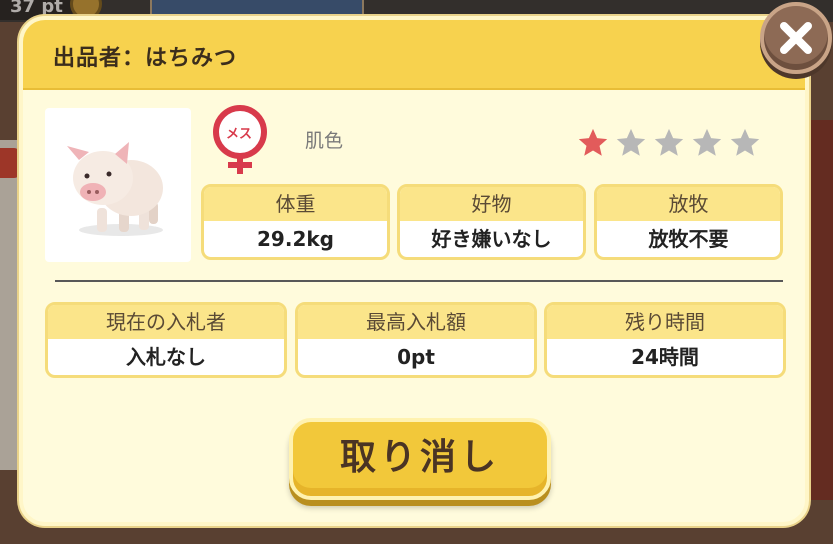 This screenshot has height=544, width=833. What do you see at coordinates (491, 222) in the screenshot?
I see `favorite-food-box: 好物 好き嫌いなし` at bounding box center [491, 222].